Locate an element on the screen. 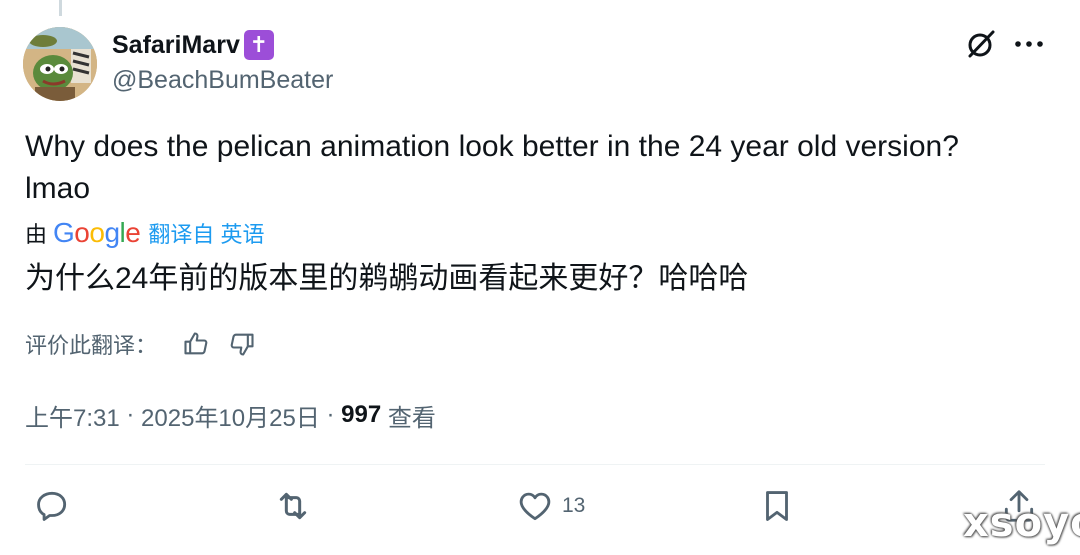  tweet-time: 上午7:31 is located at coordinates (72, 415).